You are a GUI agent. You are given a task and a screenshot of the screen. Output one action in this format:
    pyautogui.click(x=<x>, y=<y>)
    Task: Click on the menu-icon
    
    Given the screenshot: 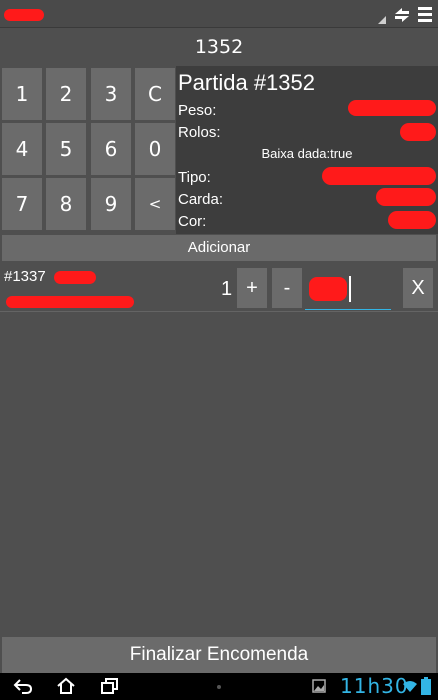 What is the action you would take?
    pyautogui.click(x=425, y=14)
    